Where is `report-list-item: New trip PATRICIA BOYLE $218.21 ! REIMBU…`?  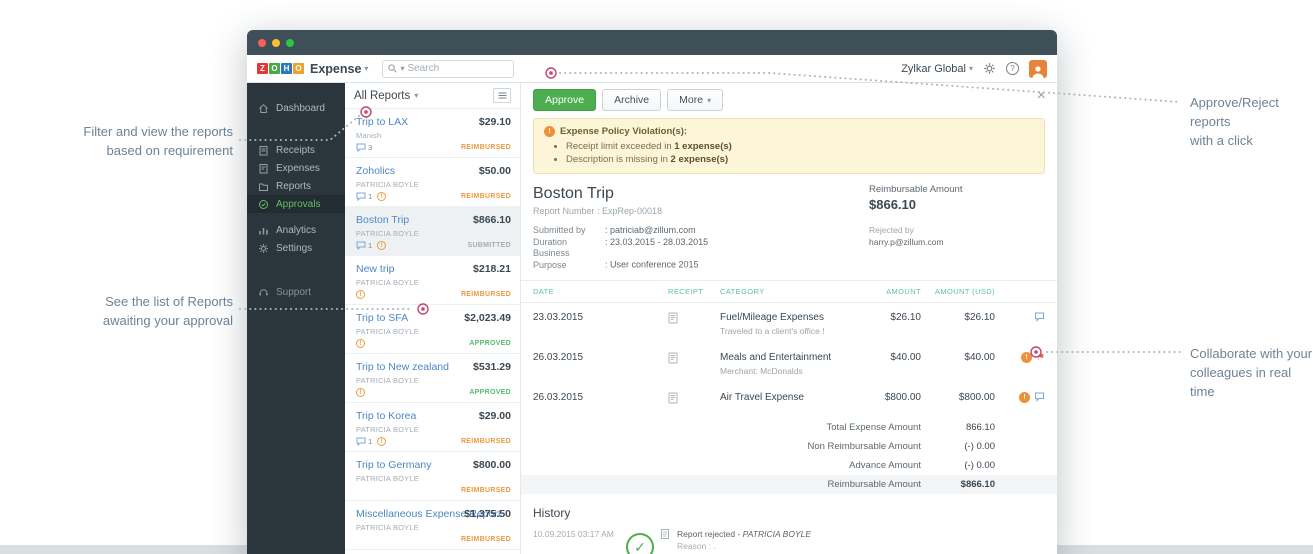
report-list-item: New trip PATRICIA BOYLE $218.21 ! REIMBU… is located at coordinates (432, 280).